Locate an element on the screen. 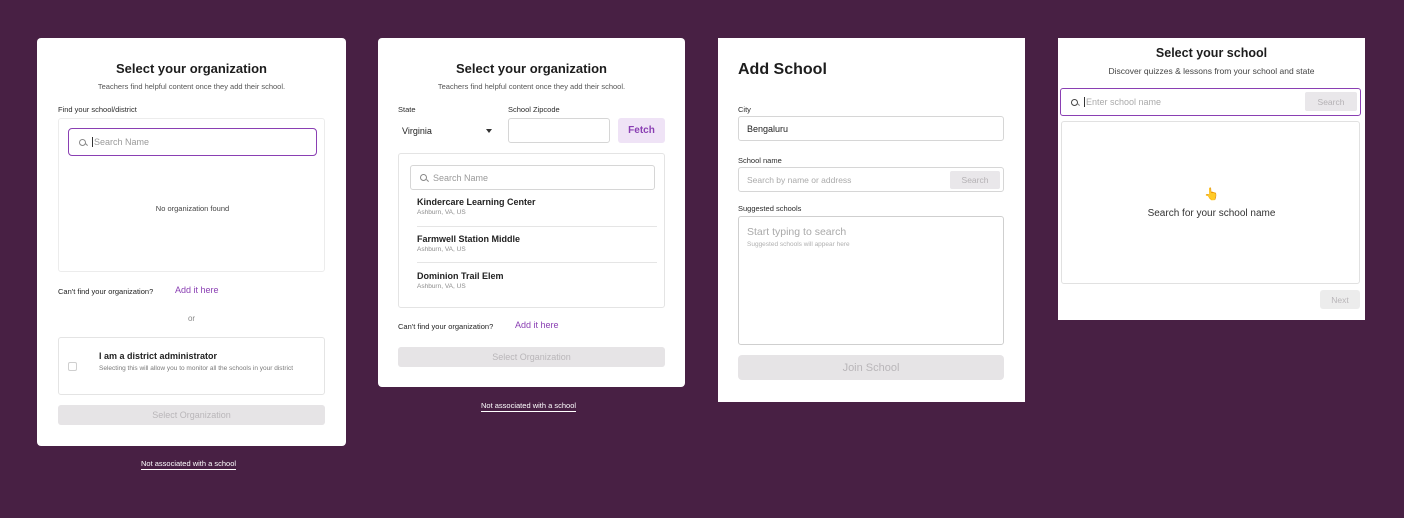 This screenshot has width=1404, height=518. state-label: State is located at coordinates (407, 109).